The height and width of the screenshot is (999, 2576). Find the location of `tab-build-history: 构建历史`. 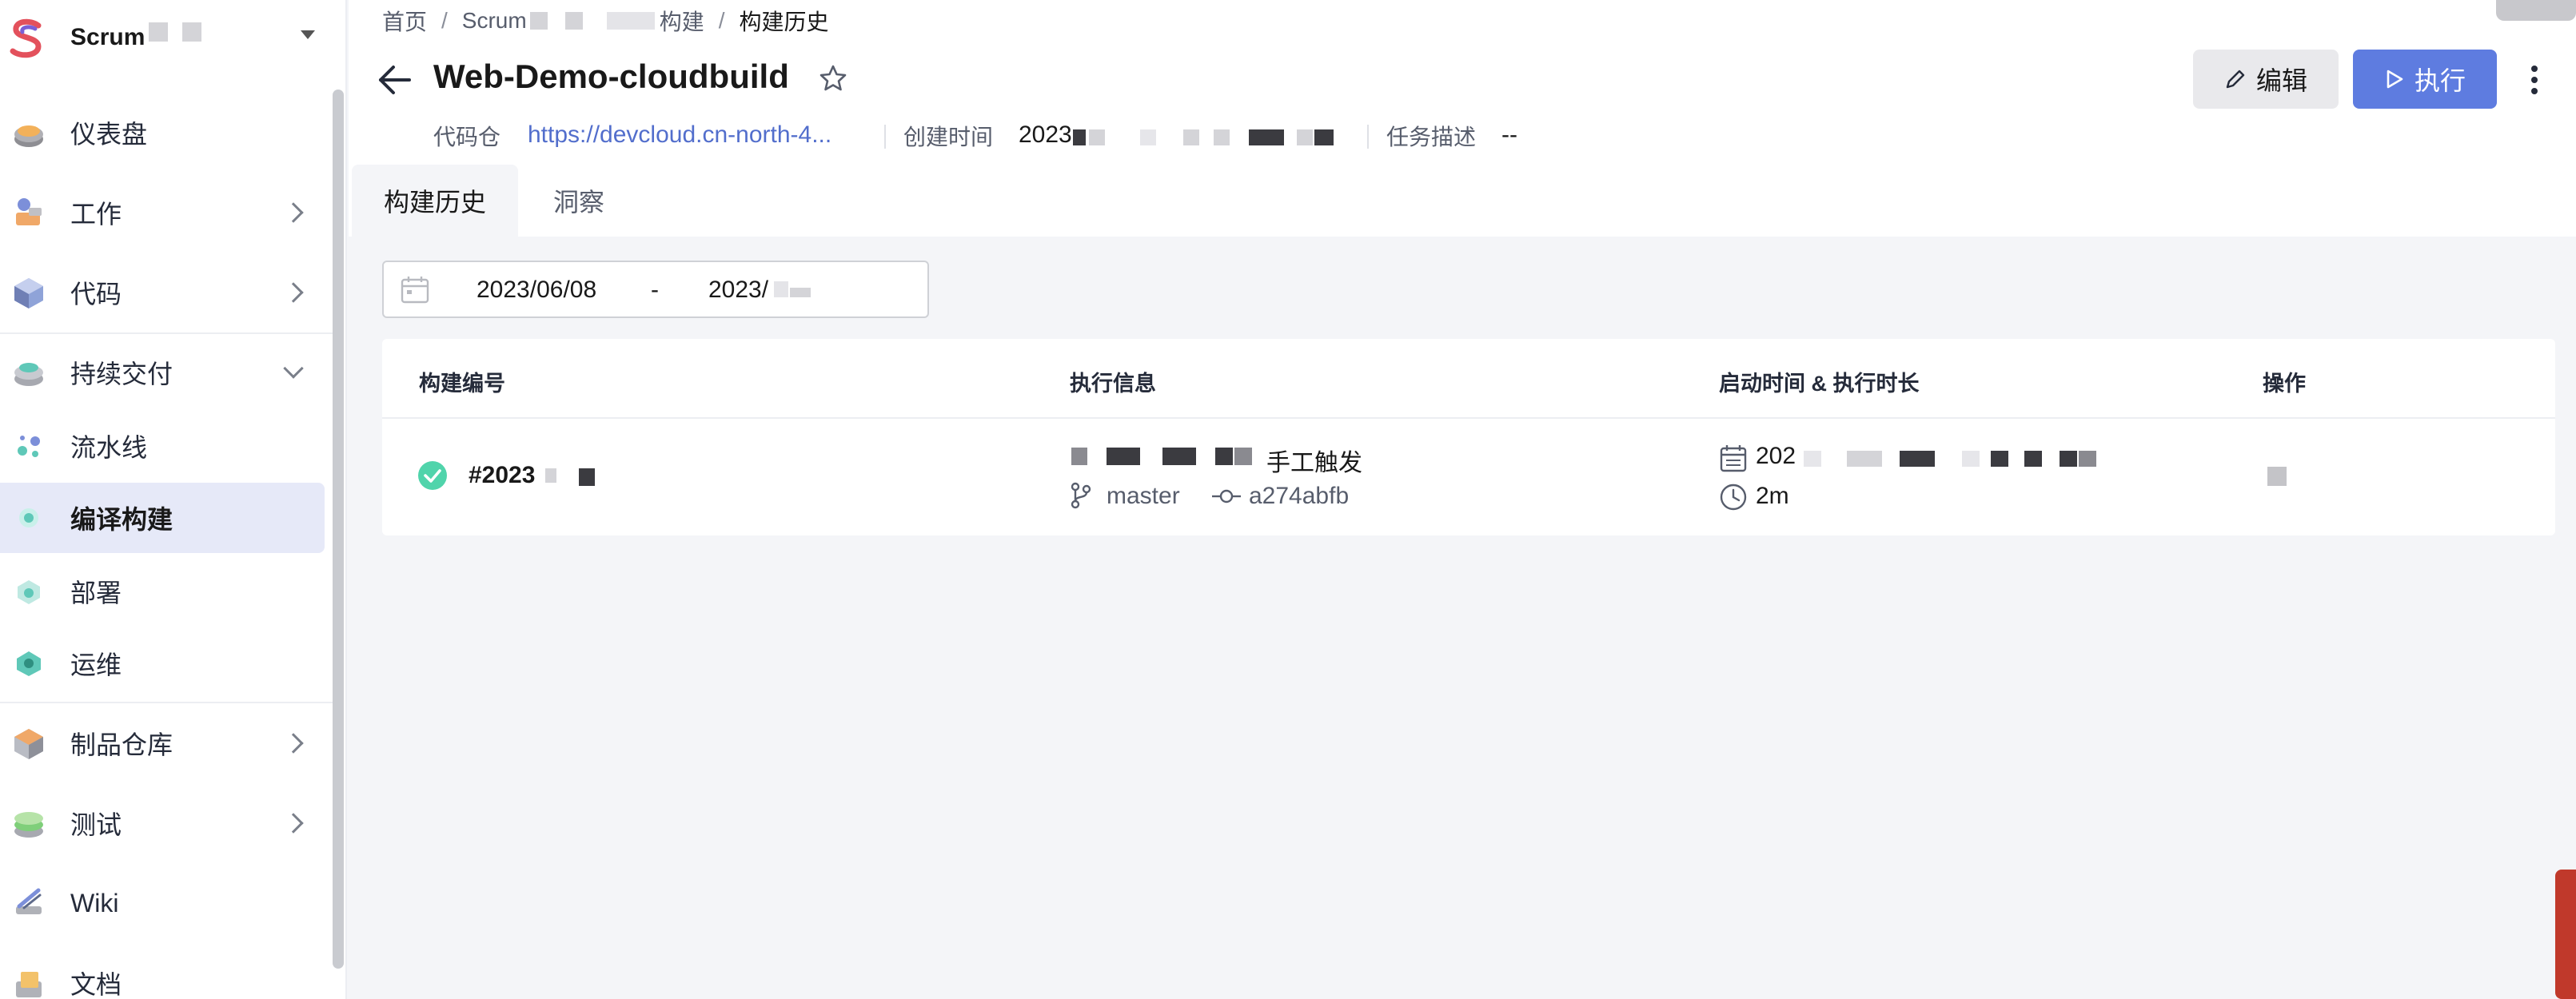

tab-build-history: 构建历史 is located at coordinates (435, 201).